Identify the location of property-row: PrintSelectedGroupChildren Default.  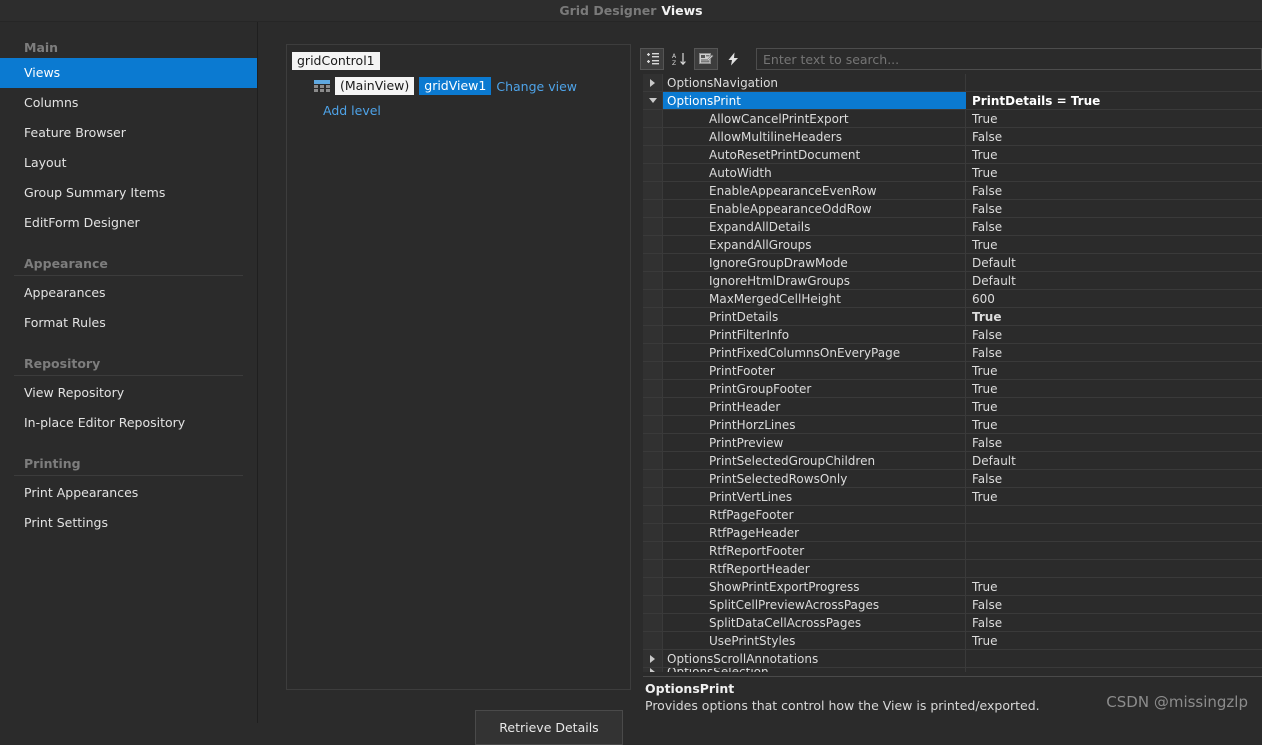
(952, 461).